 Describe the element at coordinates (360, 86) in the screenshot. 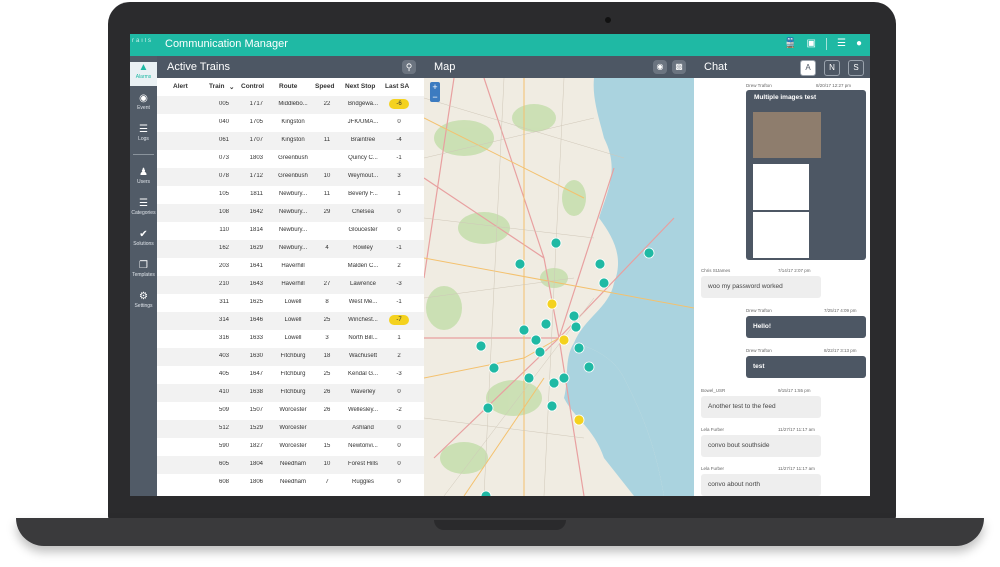

I see `col-next-stop: Next Stop` at that location.